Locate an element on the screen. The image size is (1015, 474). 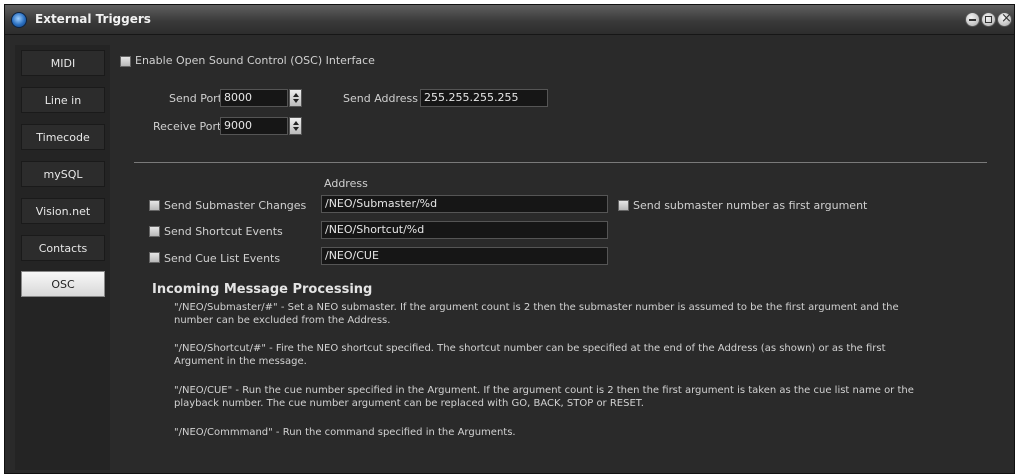
send-address-field: 255.255.255.255 is located at coordinates (484, 98).